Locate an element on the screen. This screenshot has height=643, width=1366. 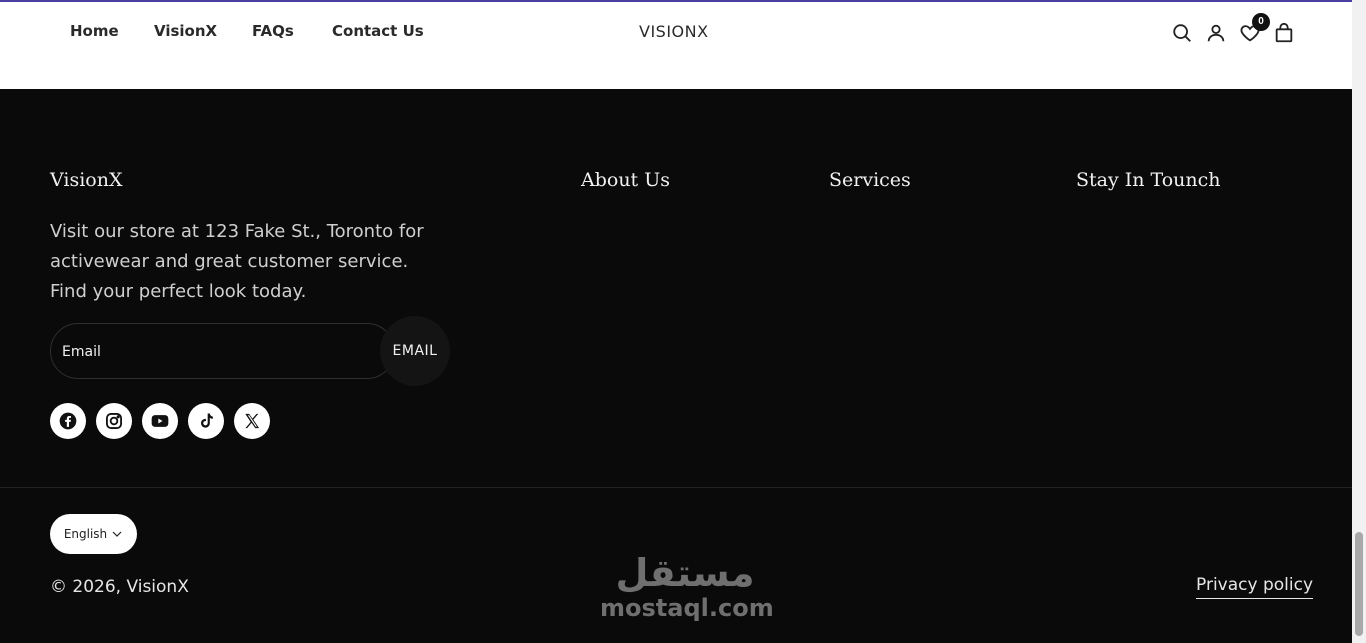
wishlist-count-badge: 0 is located at coordinates (1261, 22).